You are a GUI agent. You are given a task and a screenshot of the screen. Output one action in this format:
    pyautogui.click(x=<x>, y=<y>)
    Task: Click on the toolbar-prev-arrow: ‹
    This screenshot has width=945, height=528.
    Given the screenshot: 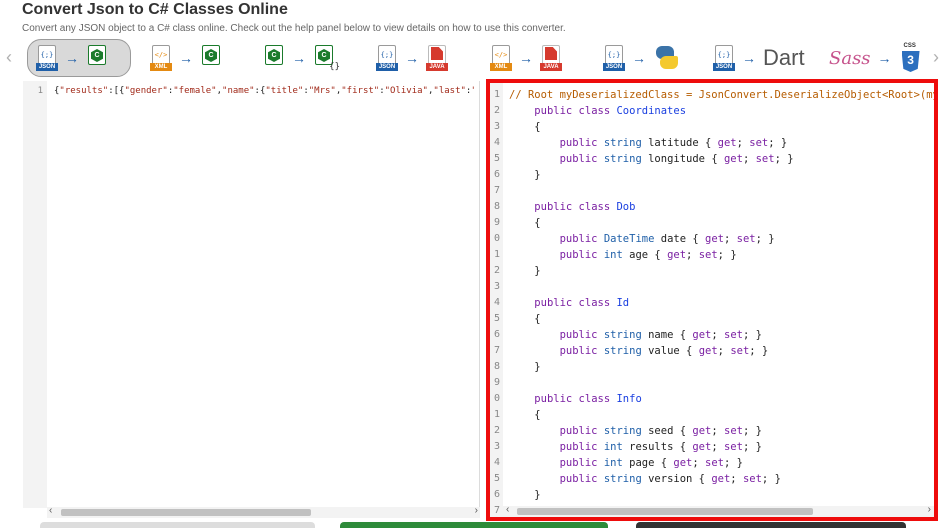 What is the action you would take?
    pyautogui.click(x=9, y=57)
    